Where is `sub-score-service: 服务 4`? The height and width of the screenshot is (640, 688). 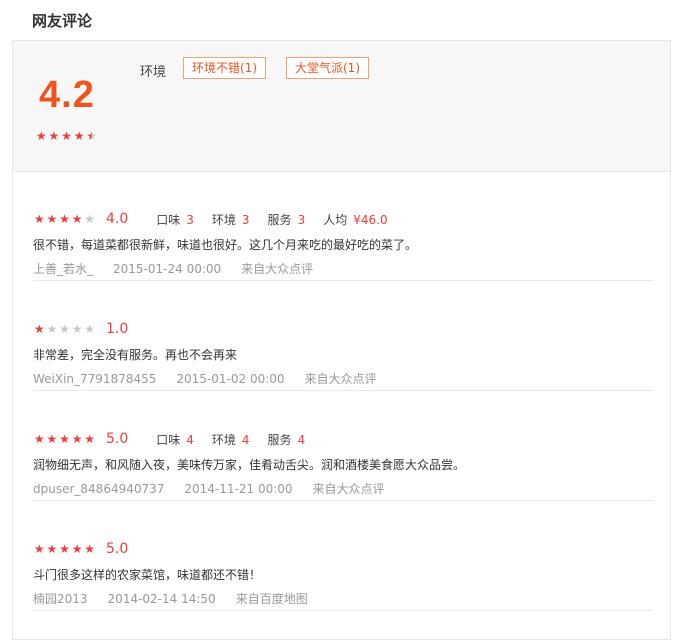
sub-score-service: 服务 4 is located at coordinates (287, 439).